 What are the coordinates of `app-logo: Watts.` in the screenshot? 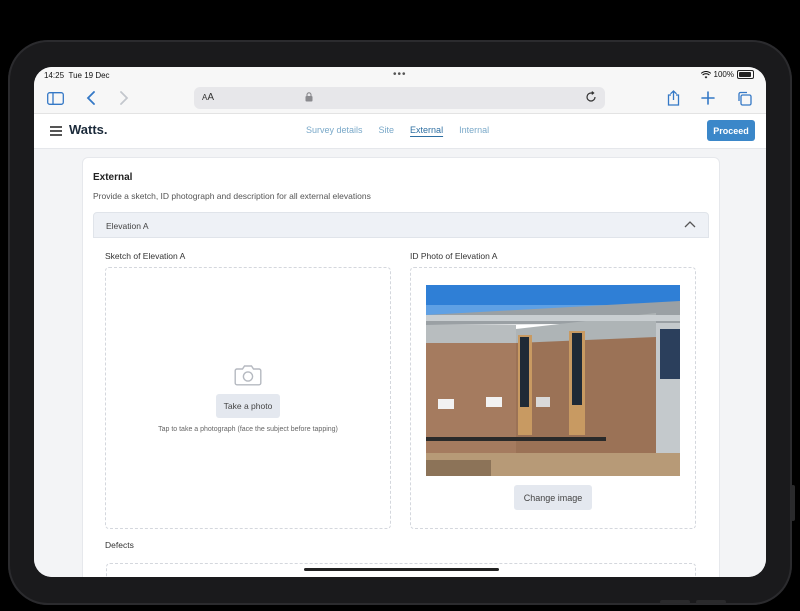 It's located at (88, 129).